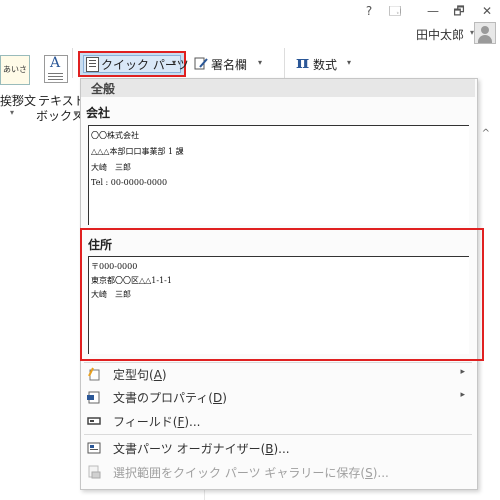 Image resolution: width=500 pixels, height=500 pixels. What do you see at coordinates (103, 89) in the screenshot?
I see `gallery-category-label: 全般` at bounding box center [103, 89].